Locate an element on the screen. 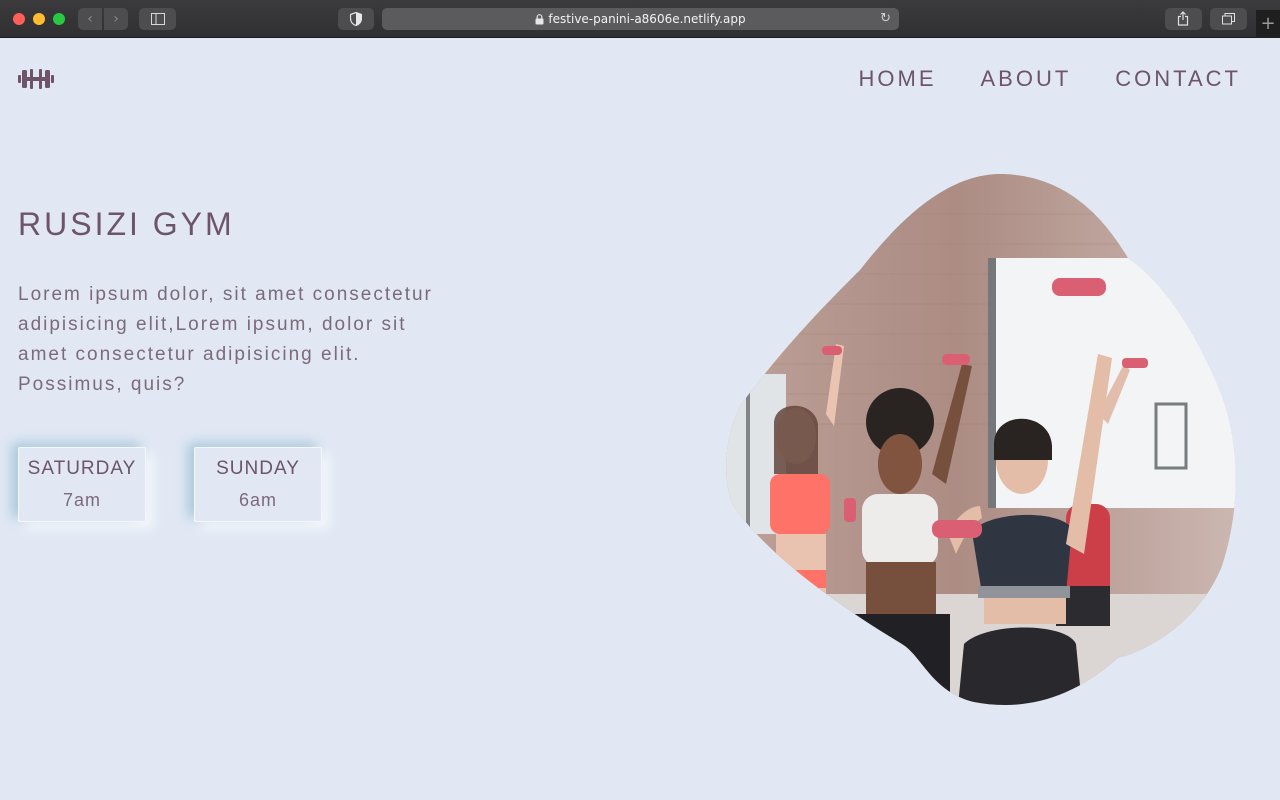 The width and height of the screenshot is (1280, 800). tabs-icon is located at coordinates (1228, 19).